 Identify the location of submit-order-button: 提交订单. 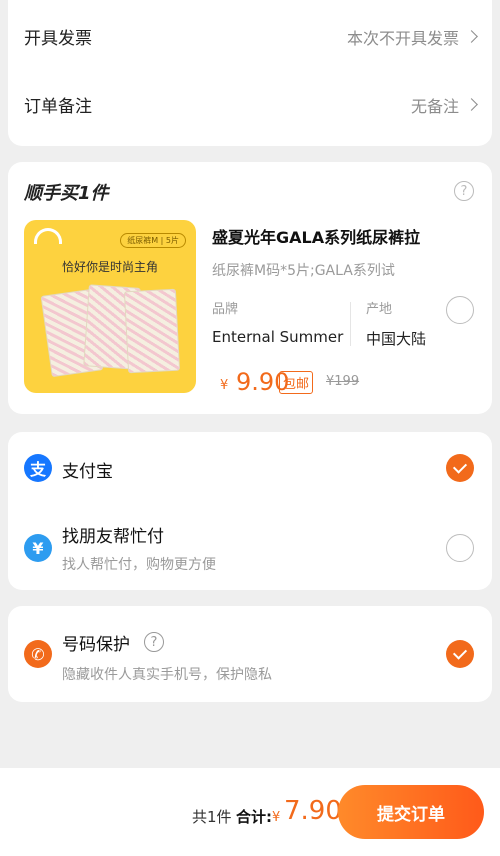
(411, 812).